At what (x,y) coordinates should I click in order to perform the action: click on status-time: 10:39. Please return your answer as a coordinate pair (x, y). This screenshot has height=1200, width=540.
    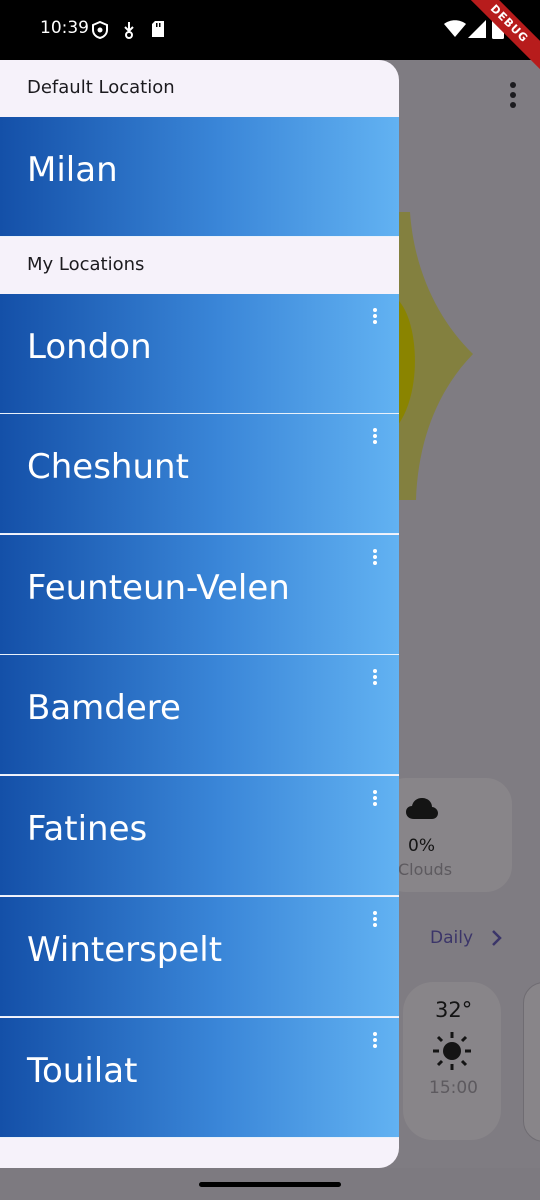
    Looking at the image, I should click on (64, 28).